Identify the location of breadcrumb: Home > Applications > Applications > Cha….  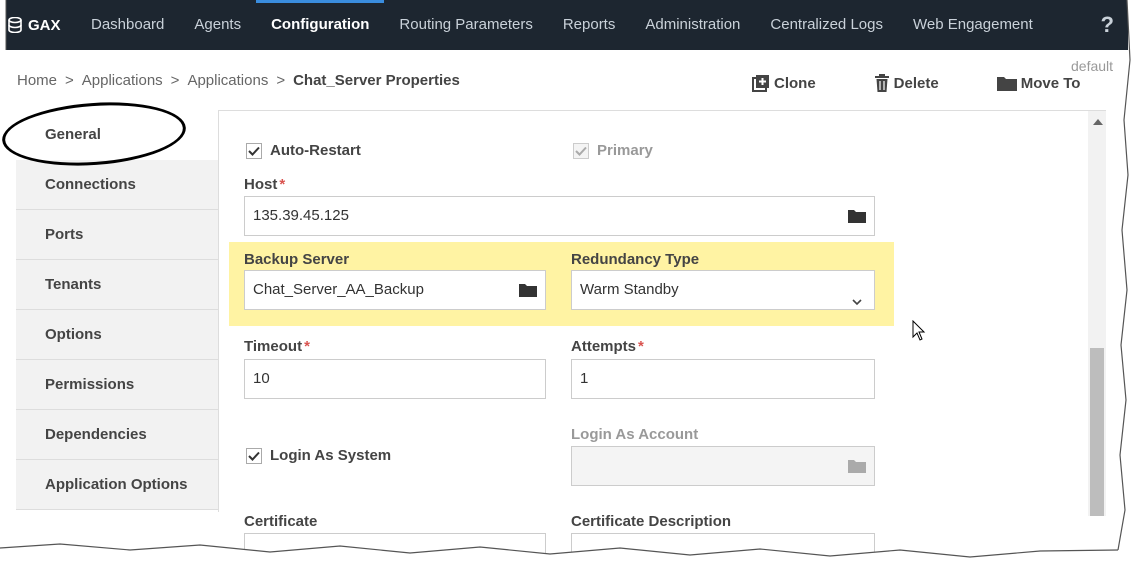
(238, 80).